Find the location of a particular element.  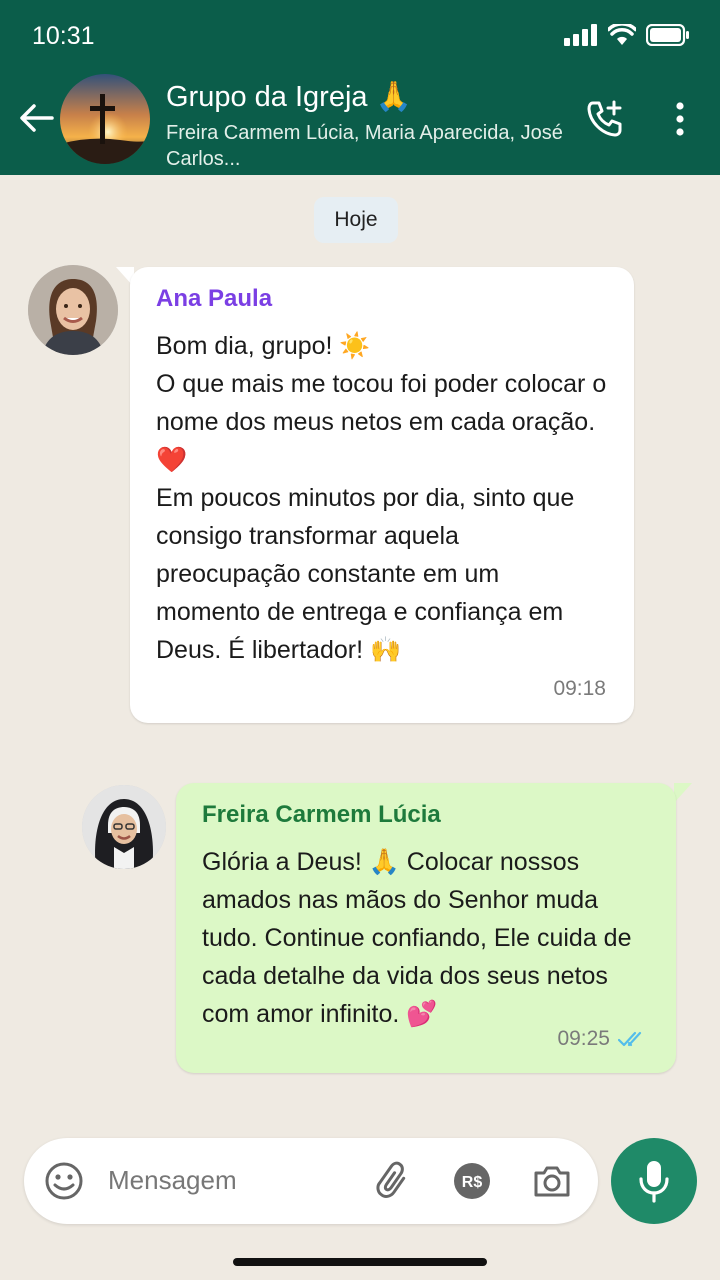

attach-button is located at coordinates (394, 1181).